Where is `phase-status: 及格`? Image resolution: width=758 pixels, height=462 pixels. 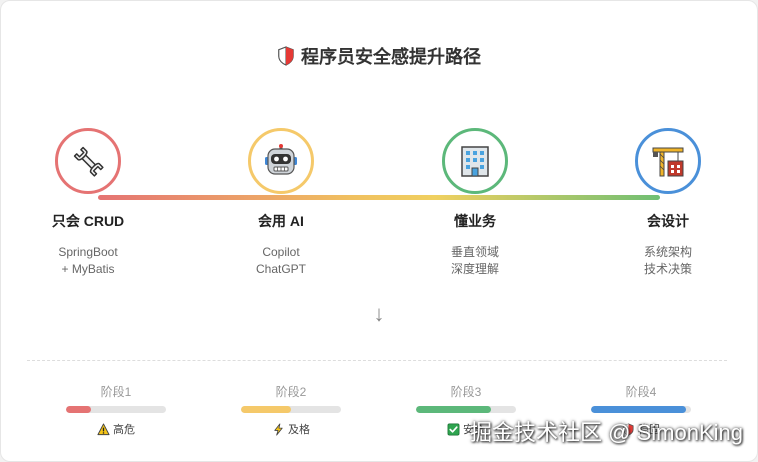 phase-status: 及格 is located at coordinates (291, 429).